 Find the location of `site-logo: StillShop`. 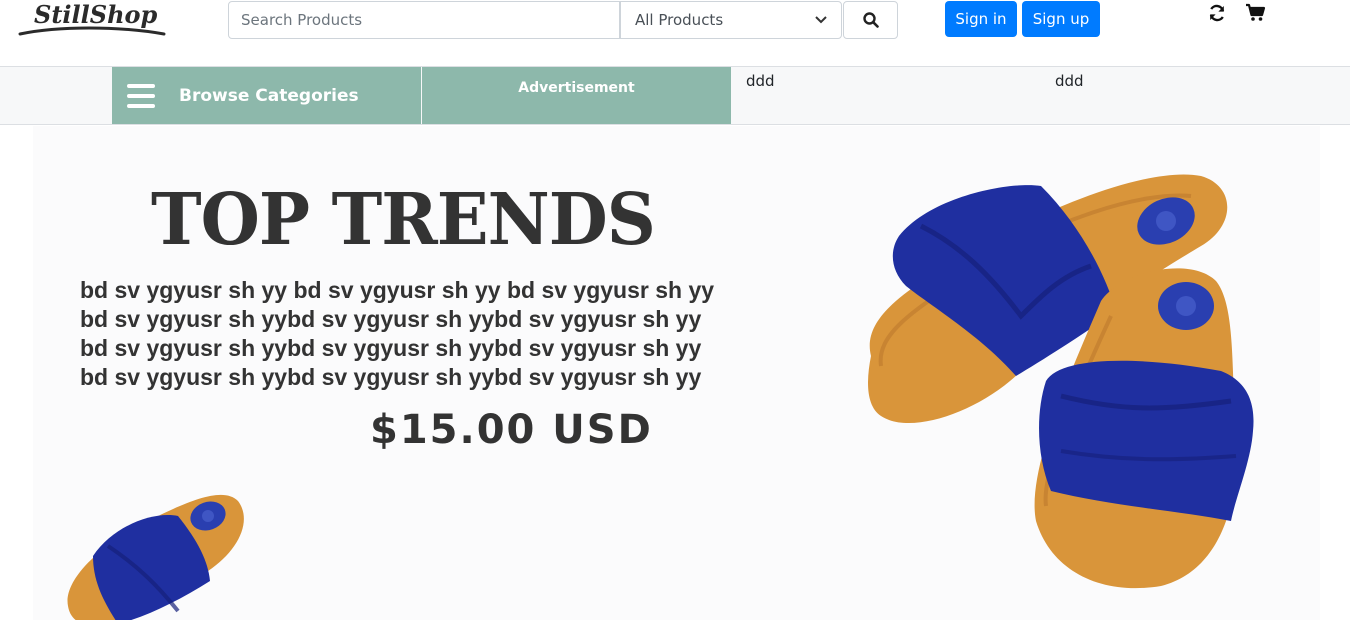

site-logo: StillShop is located at coordinates (93, 20).